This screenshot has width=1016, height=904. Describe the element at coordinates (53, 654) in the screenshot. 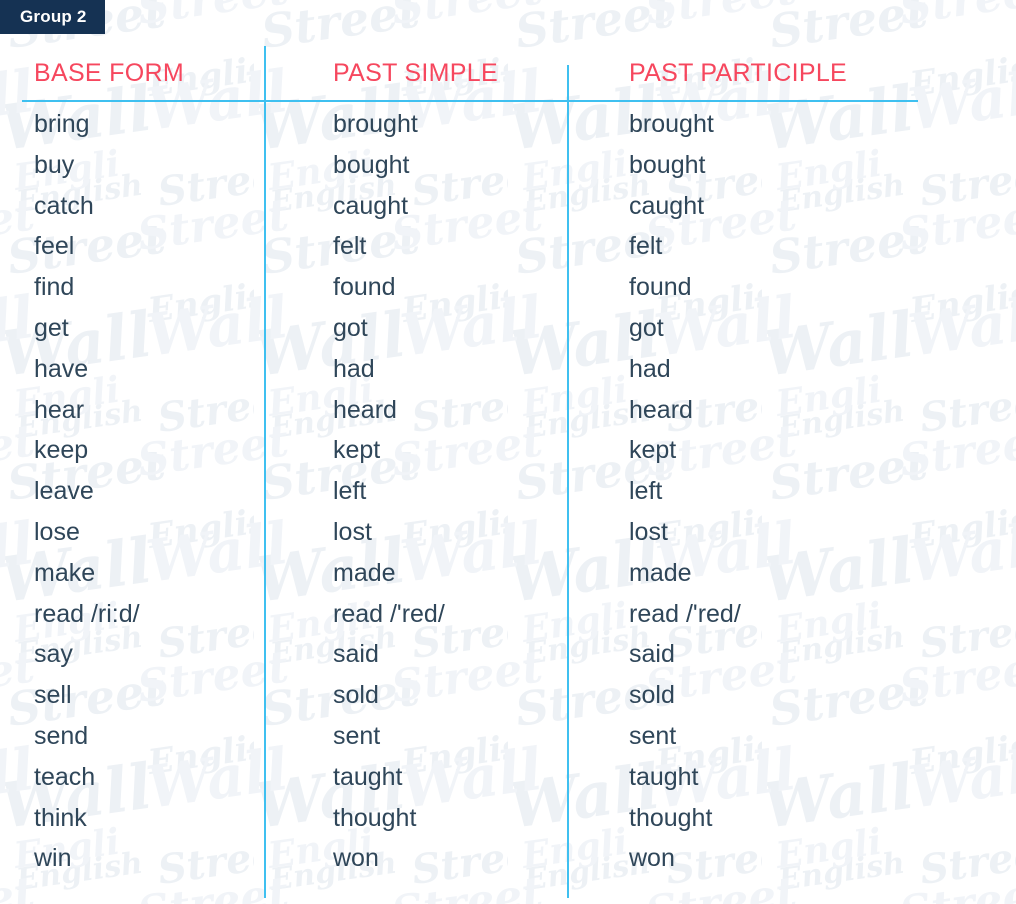

I see `table-cell: say` at that location.